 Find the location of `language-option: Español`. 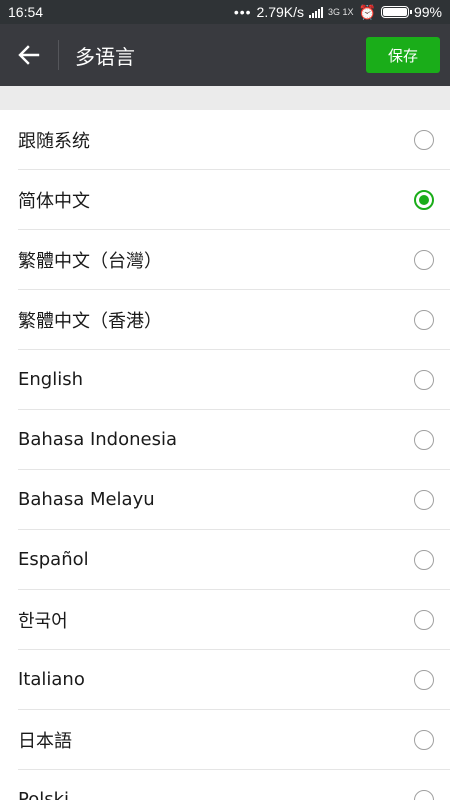

language-option: Español is located at coordinates (234, 560).